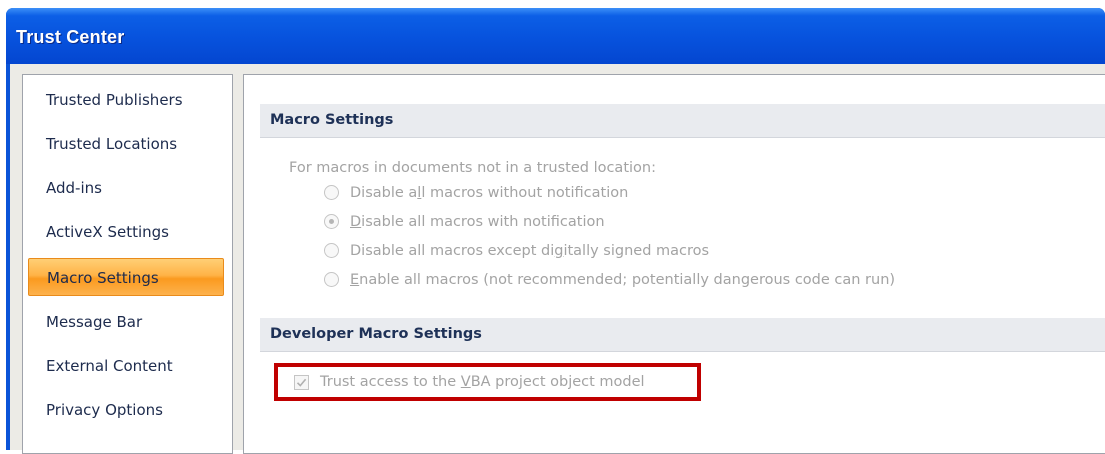 Image resolution: width=1105 pixels, height=454 pixels. I want to click on sidebar-item-external-content: External Content, so click(126, 366).